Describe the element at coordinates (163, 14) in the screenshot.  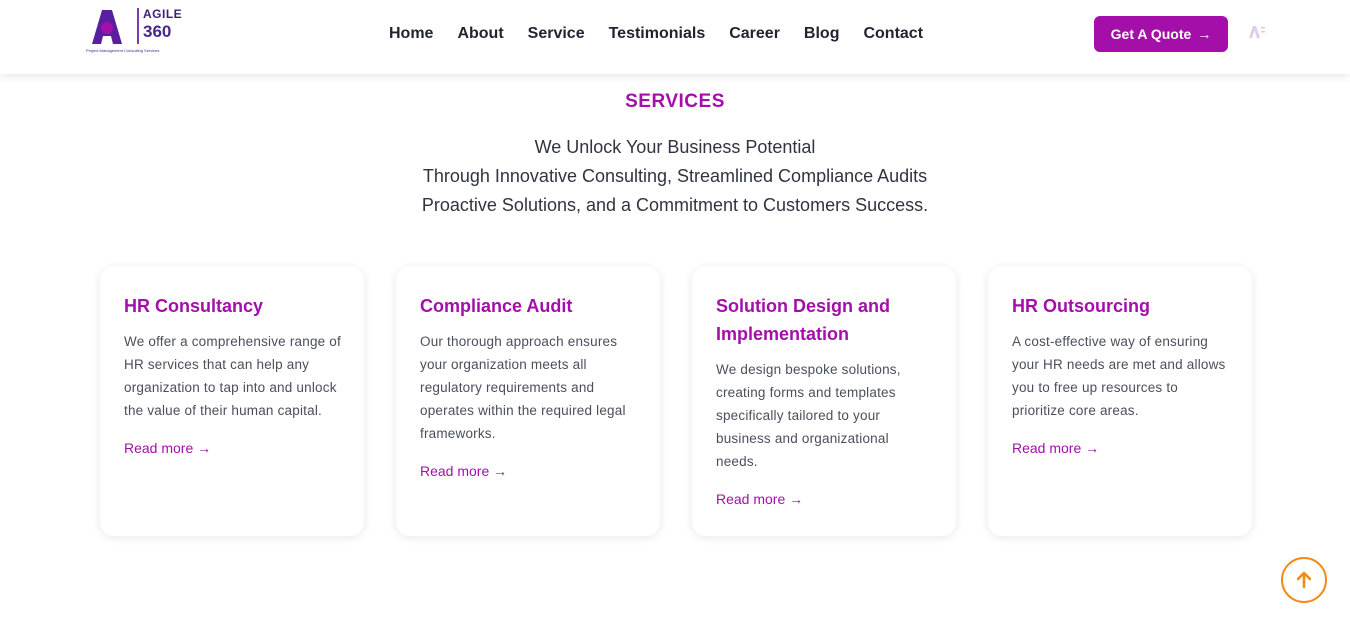
I see `logo-word: AGILE` at that location.